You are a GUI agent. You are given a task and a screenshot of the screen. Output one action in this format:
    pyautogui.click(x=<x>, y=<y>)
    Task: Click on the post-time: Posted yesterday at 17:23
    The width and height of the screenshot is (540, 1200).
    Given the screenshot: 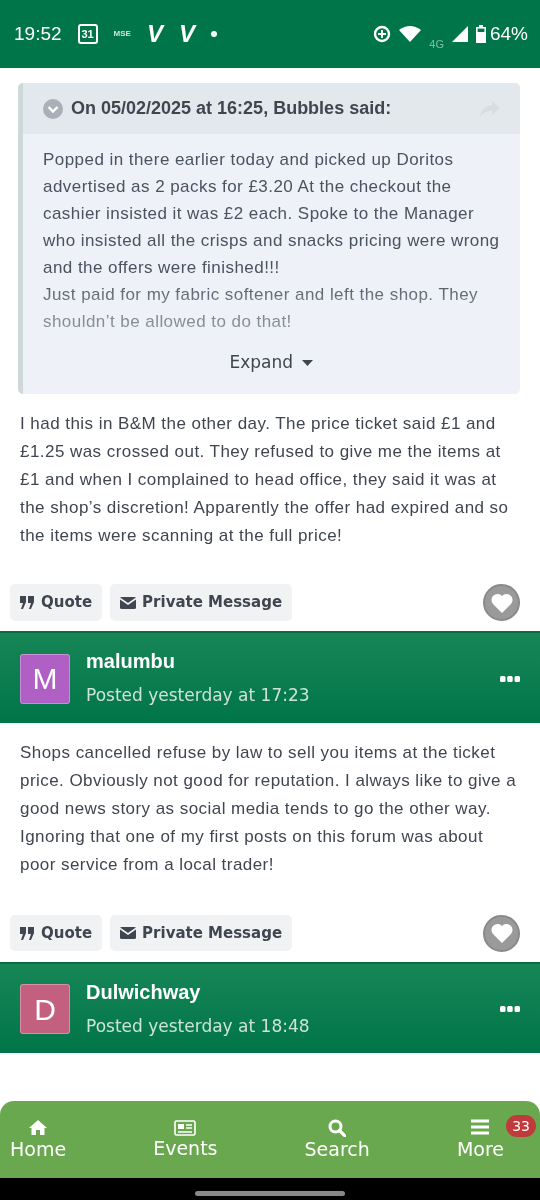 What is the action you would take?
    pyautogui.click(x=198, y=695)
    